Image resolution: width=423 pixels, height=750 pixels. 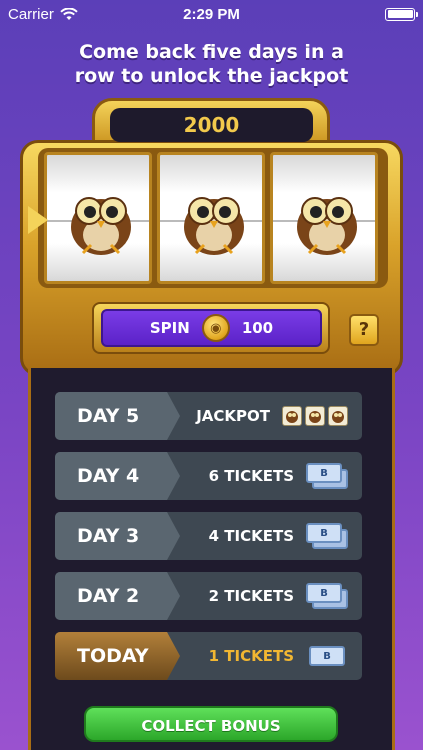 What do you see at coordinates (315, 416) in the screenshot?
I see `owl-tiles-icon` at bounding box center [315, 416].